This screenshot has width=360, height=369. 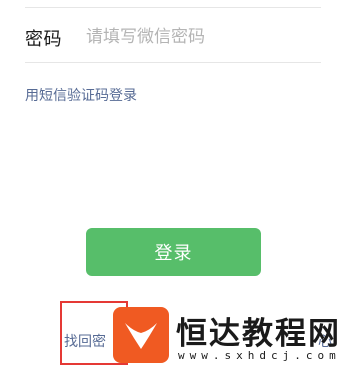 What do you see at coordinates (203, 37) in the screenshot?
I see `password-input` at bounding box center [203, 37].